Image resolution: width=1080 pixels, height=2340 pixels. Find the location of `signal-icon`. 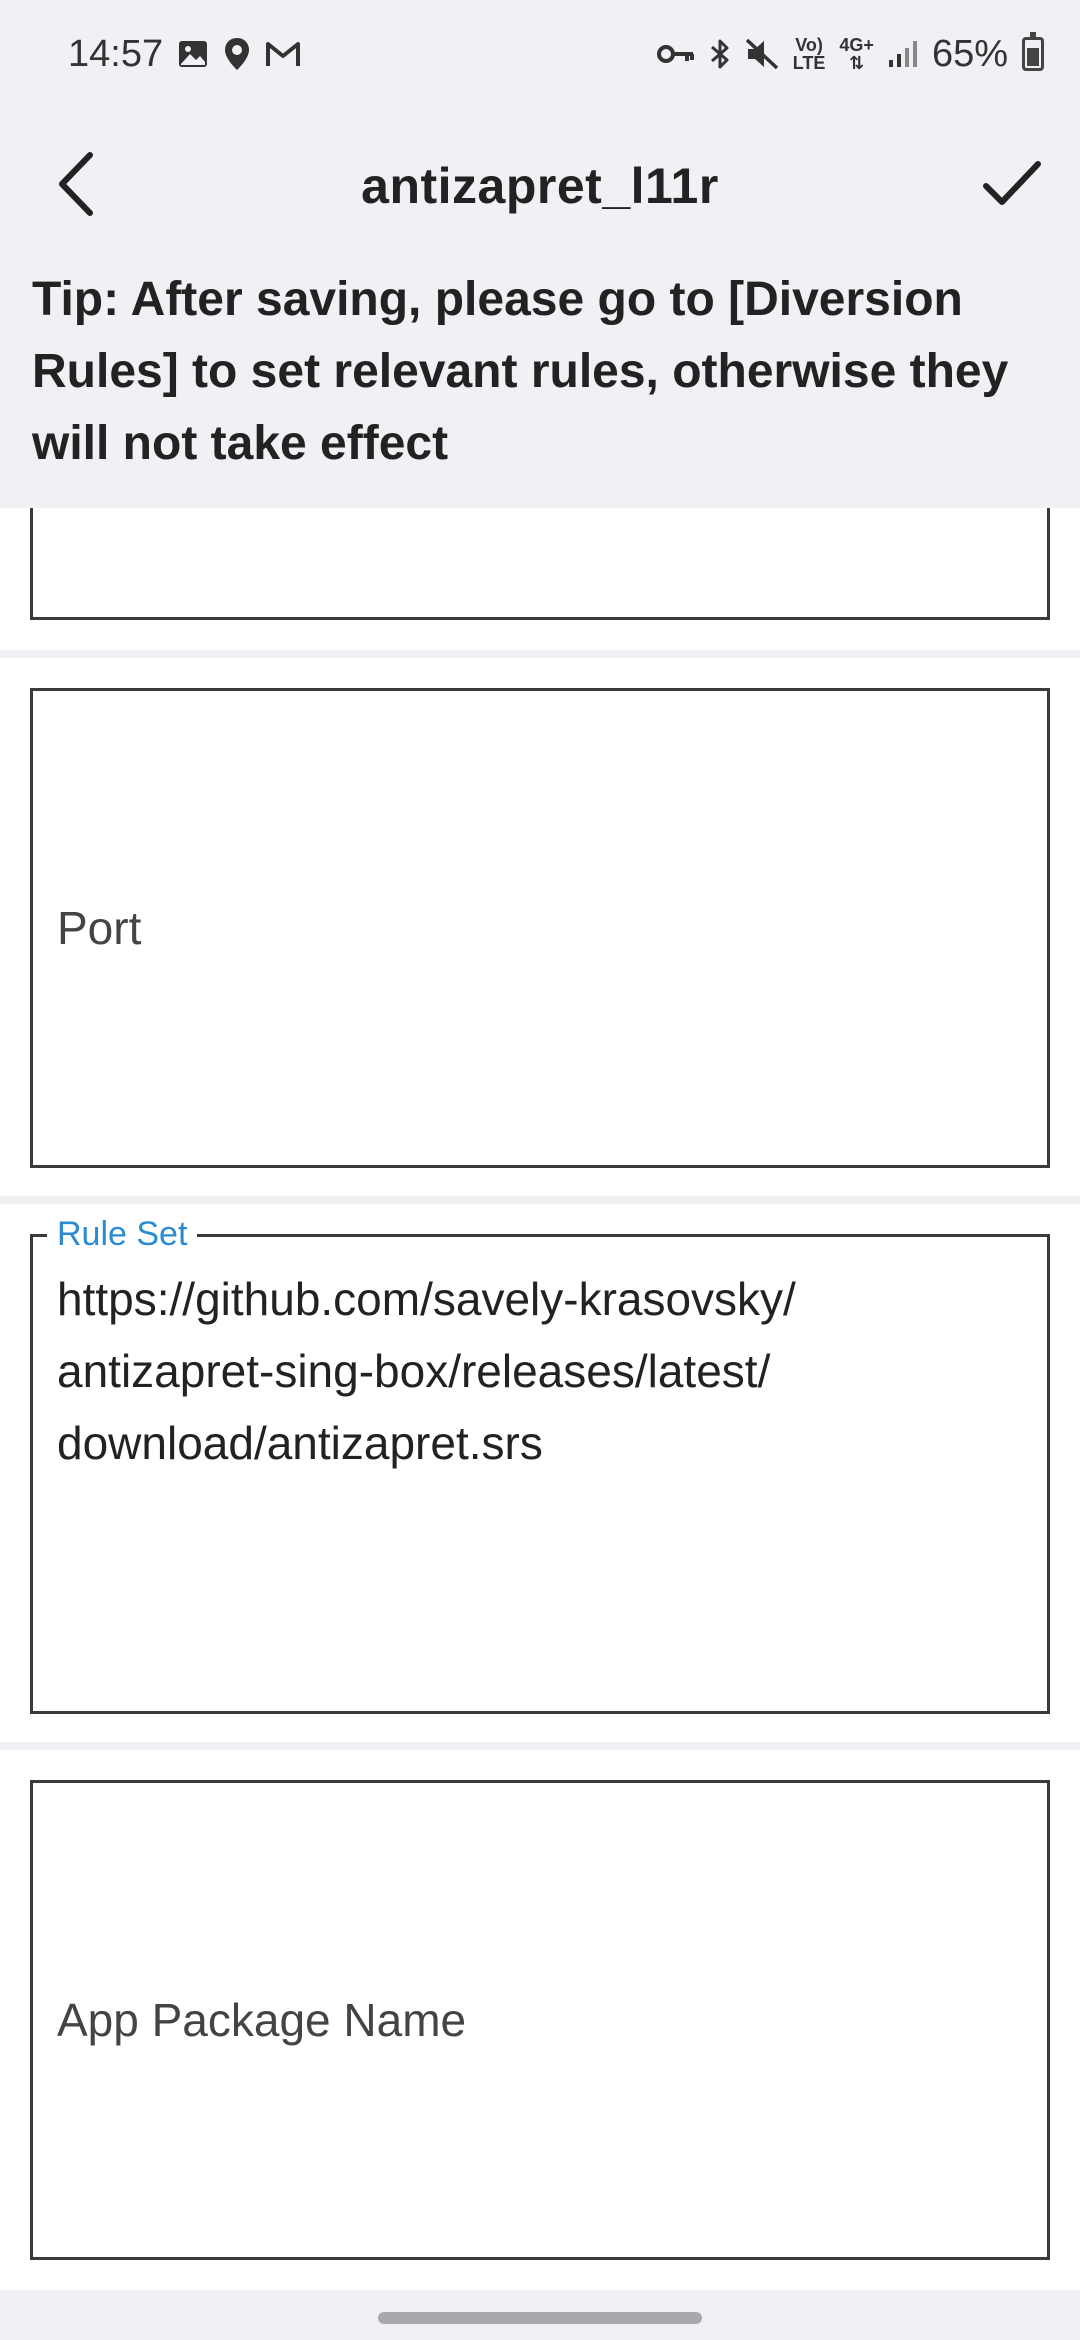

signal-icon is located at coordinates (903, 54).